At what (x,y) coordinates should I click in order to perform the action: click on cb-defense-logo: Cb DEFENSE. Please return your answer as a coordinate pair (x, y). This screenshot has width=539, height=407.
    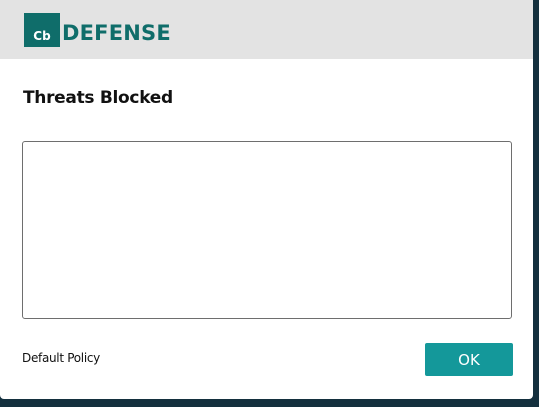
    Looking at the image, I should click on (97, 30).